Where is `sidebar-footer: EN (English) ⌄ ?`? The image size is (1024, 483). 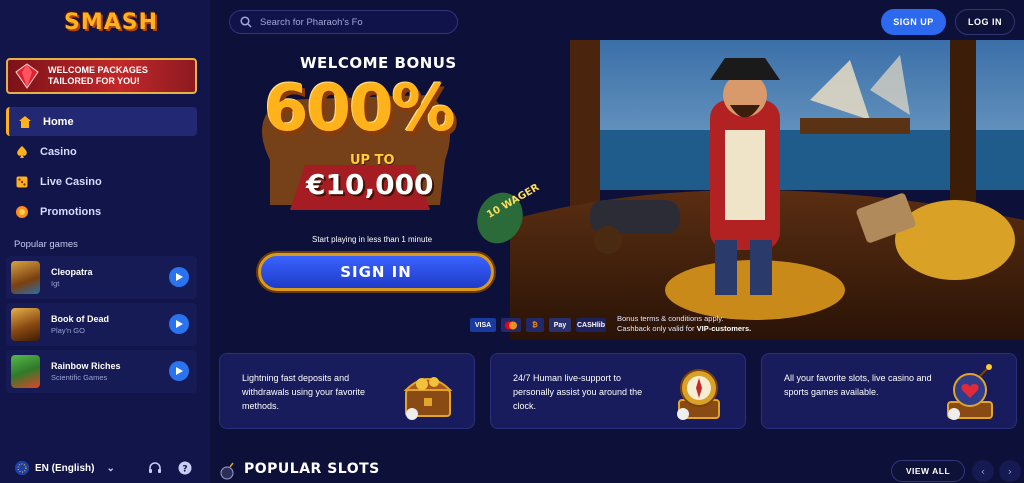 sidebar-footer: EN (English) ⌄ ? is located at coordinates (105, 468).